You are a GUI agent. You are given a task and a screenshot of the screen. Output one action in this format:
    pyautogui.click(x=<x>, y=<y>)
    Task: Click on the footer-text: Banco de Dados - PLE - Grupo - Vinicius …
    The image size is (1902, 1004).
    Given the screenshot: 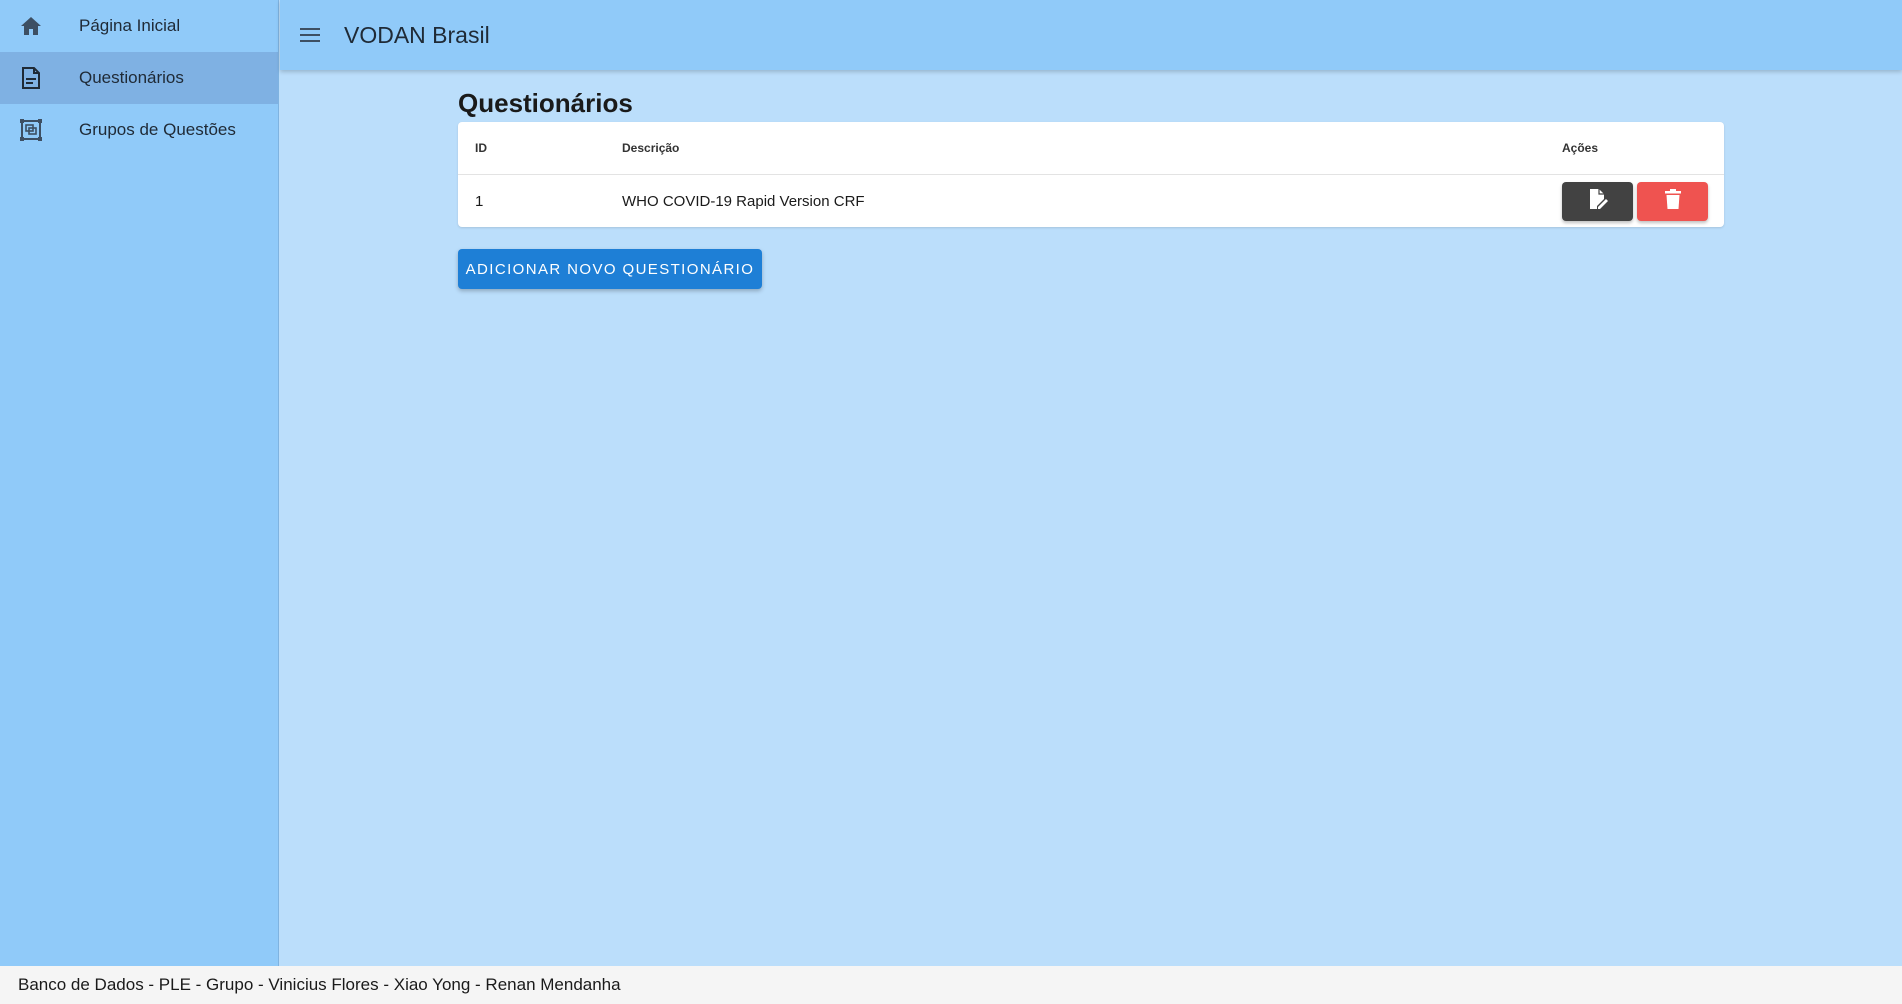 What is the action you would take?
    pyautogui.click(x=319, y=984)
    